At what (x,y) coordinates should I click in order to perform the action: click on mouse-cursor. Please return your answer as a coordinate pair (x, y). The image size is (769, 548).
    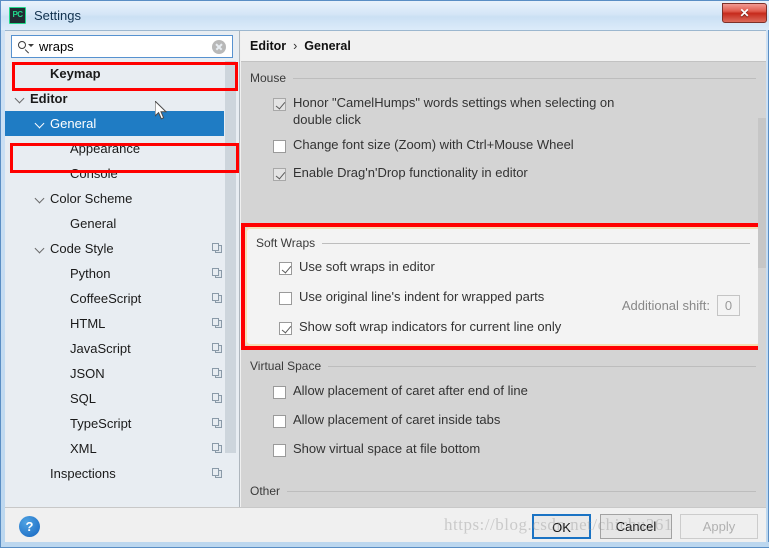
    Looking at the image, I should click on (161, 110).